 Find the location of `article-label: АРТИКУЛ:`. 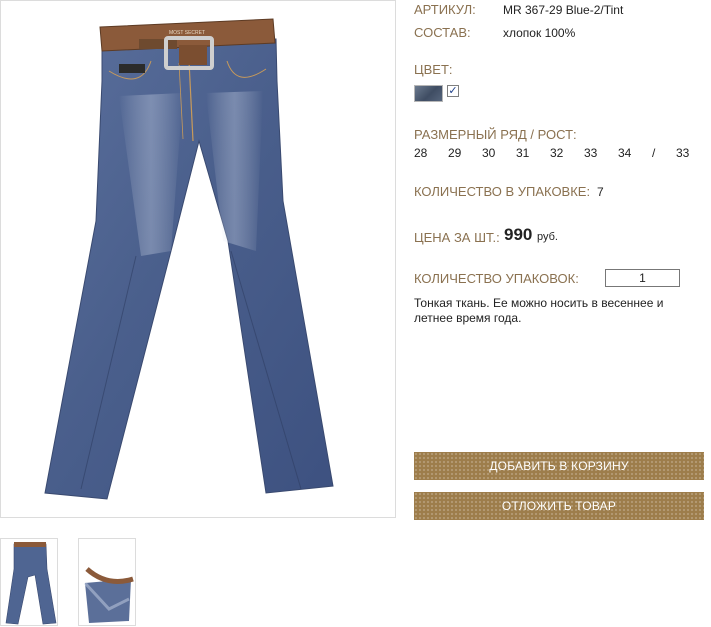

article-label: АРТИКУЛ: is located at coordinates (445, 9).